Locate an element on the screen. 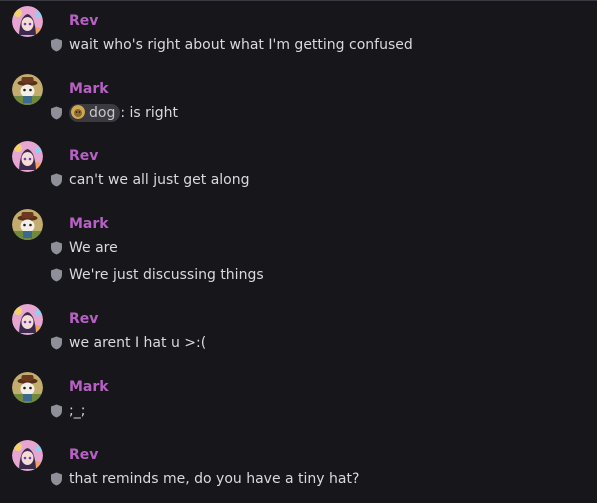  message-suffix: : is right is located at coordinates (149, 113).